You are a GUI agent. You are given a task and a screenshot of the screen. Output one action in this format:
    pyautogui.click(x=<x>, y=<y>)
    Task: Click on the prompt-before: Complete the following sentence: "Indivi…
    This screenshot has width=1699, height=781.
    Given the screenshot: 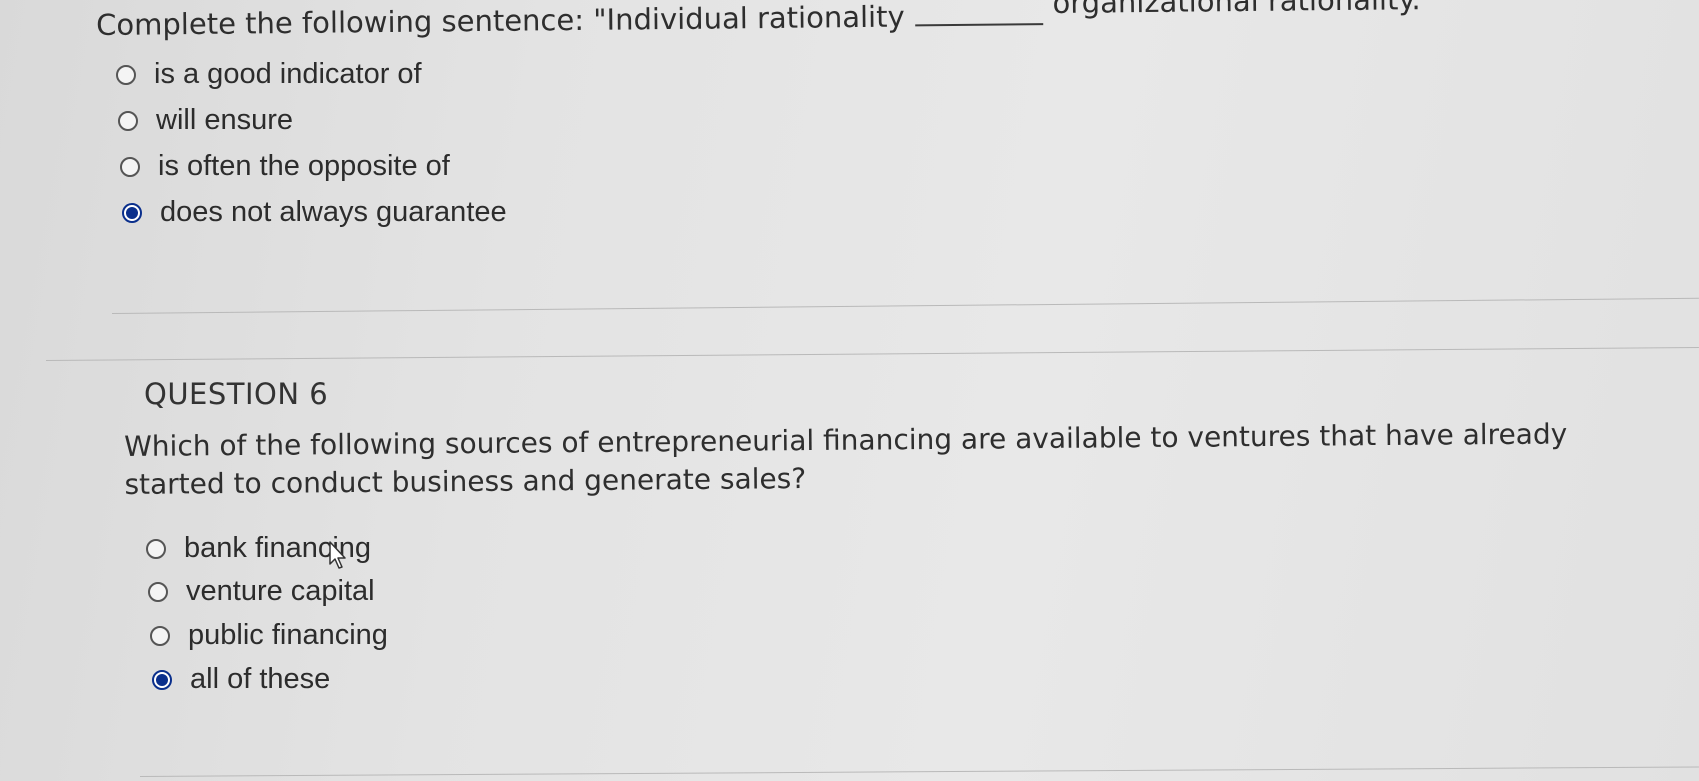 What is the action you would take?
    pyautogui.click(x=500, y=21)
    